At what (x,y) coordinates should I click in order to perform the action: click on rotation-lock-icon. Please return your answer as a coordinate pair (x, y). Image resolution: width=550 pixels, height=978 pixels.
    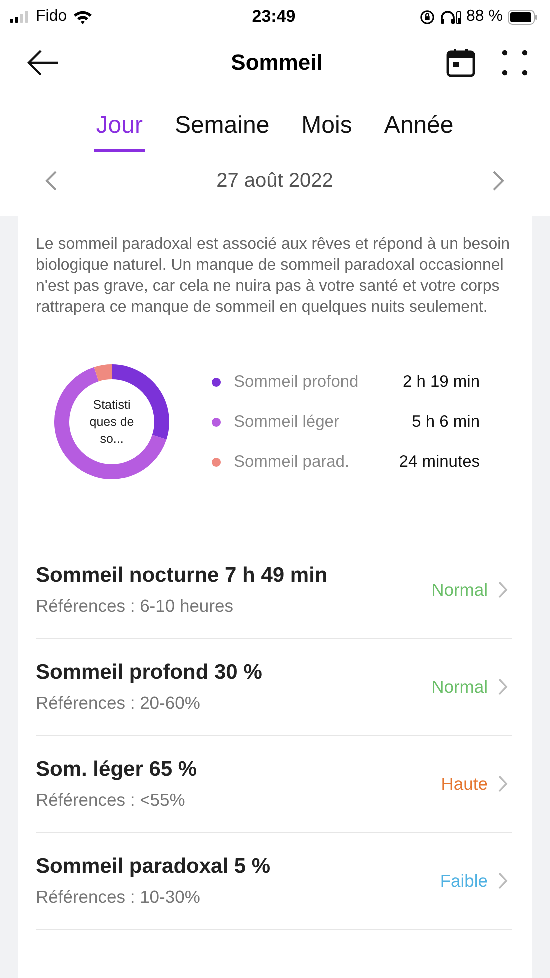
    Looking at the image, I should click on (427, 17).